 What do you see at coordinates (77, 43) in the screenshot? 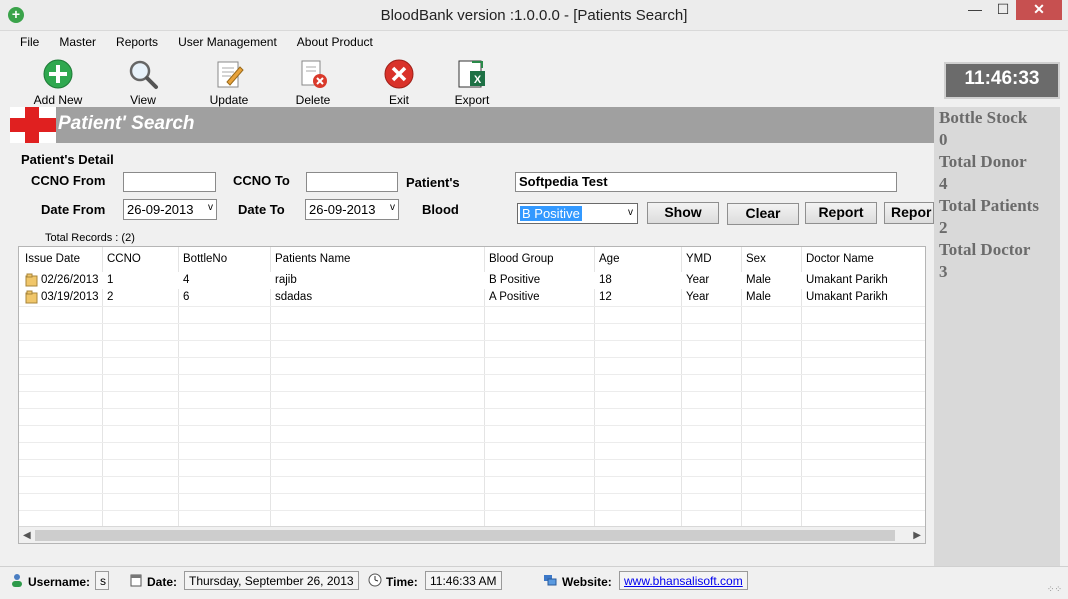
I see `menu-master: Master` at bounding box center [77, 43].